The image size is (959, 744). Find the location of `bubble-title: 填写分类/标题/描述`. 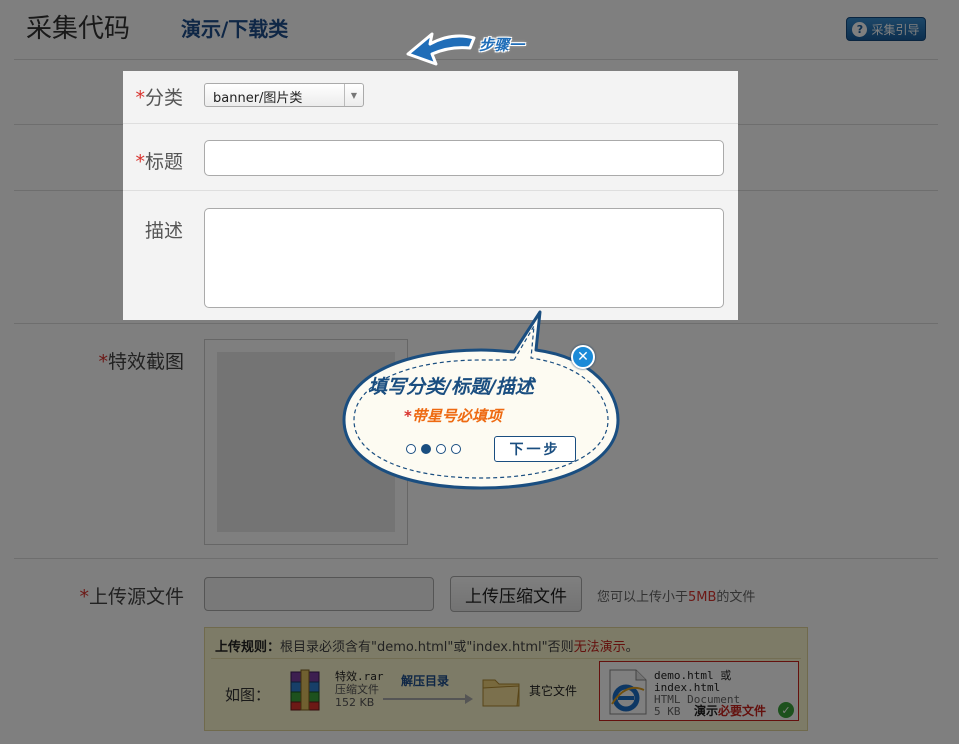

bubble-title: 填写分类/标题/描述 is located at coordinates (451, 387).